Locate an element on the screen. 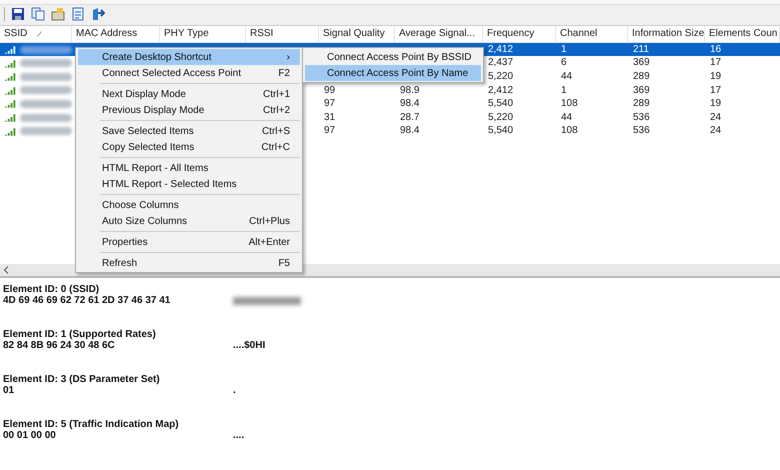 The width and height of the screenshot is (780, 470). table-cell-text: 98.4 is located at coordinates (409, 104).